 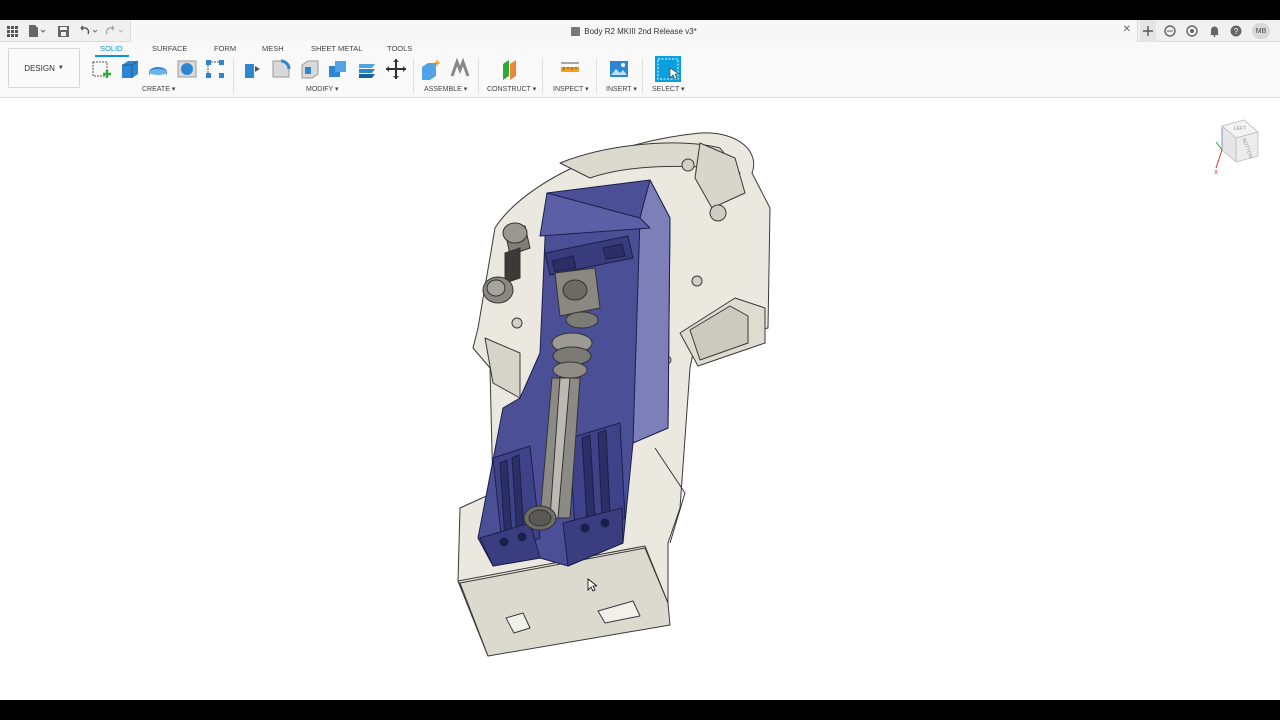 I want to click on create-sketch-icon, so click(x=102, y=69).